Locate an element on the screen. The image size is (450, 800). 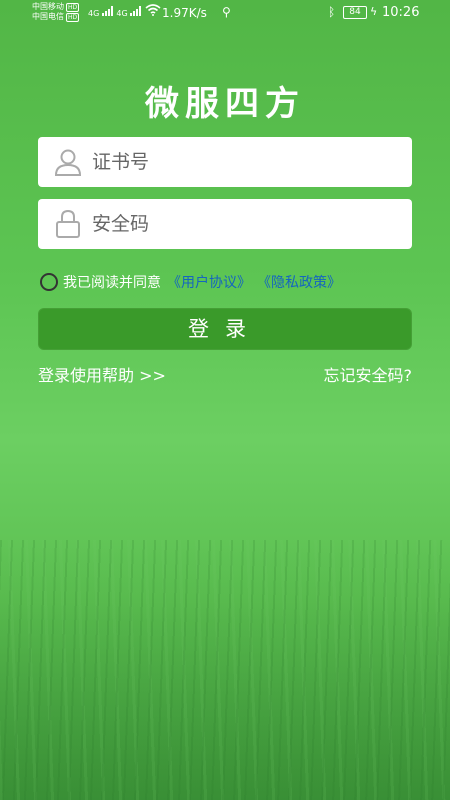
network-type-1: 4G is located at coordinates (94, 13).